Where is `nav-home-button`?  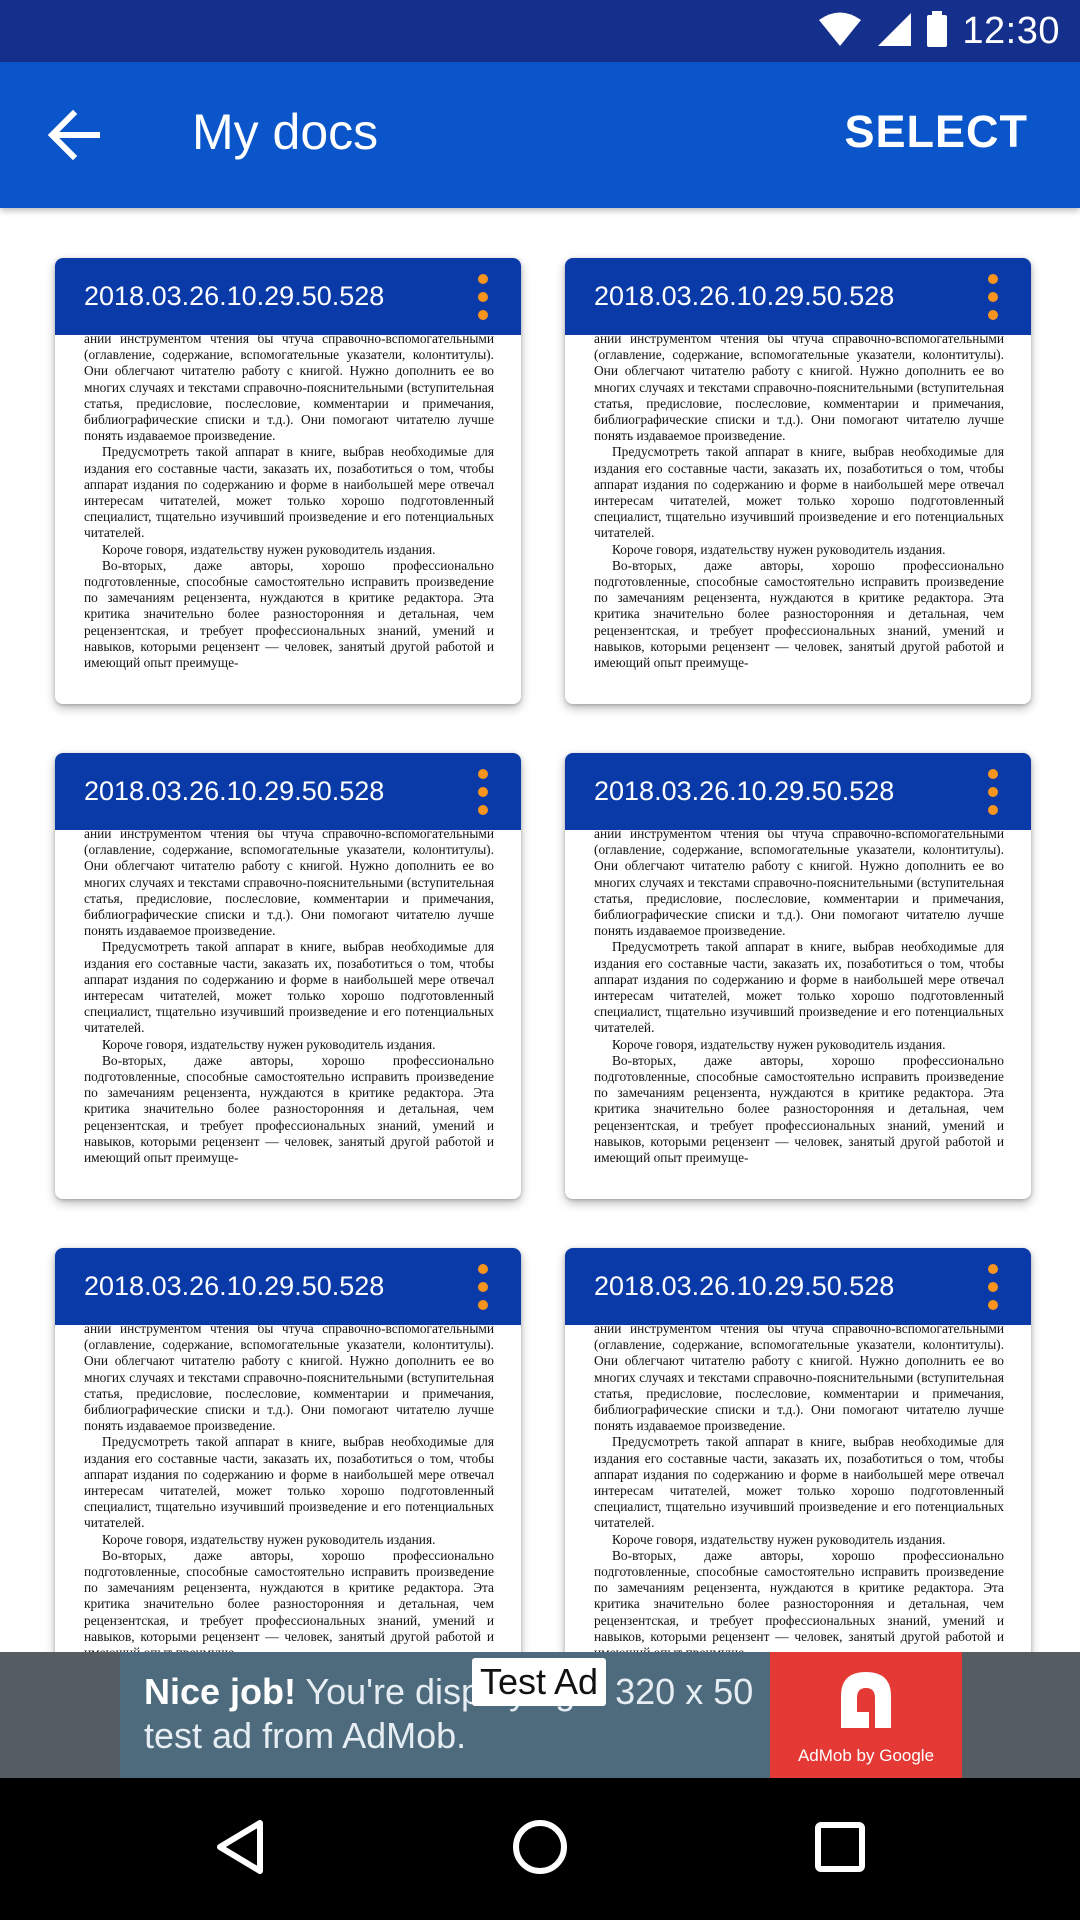
nav-home-button is located at coordinates (540, 1849).